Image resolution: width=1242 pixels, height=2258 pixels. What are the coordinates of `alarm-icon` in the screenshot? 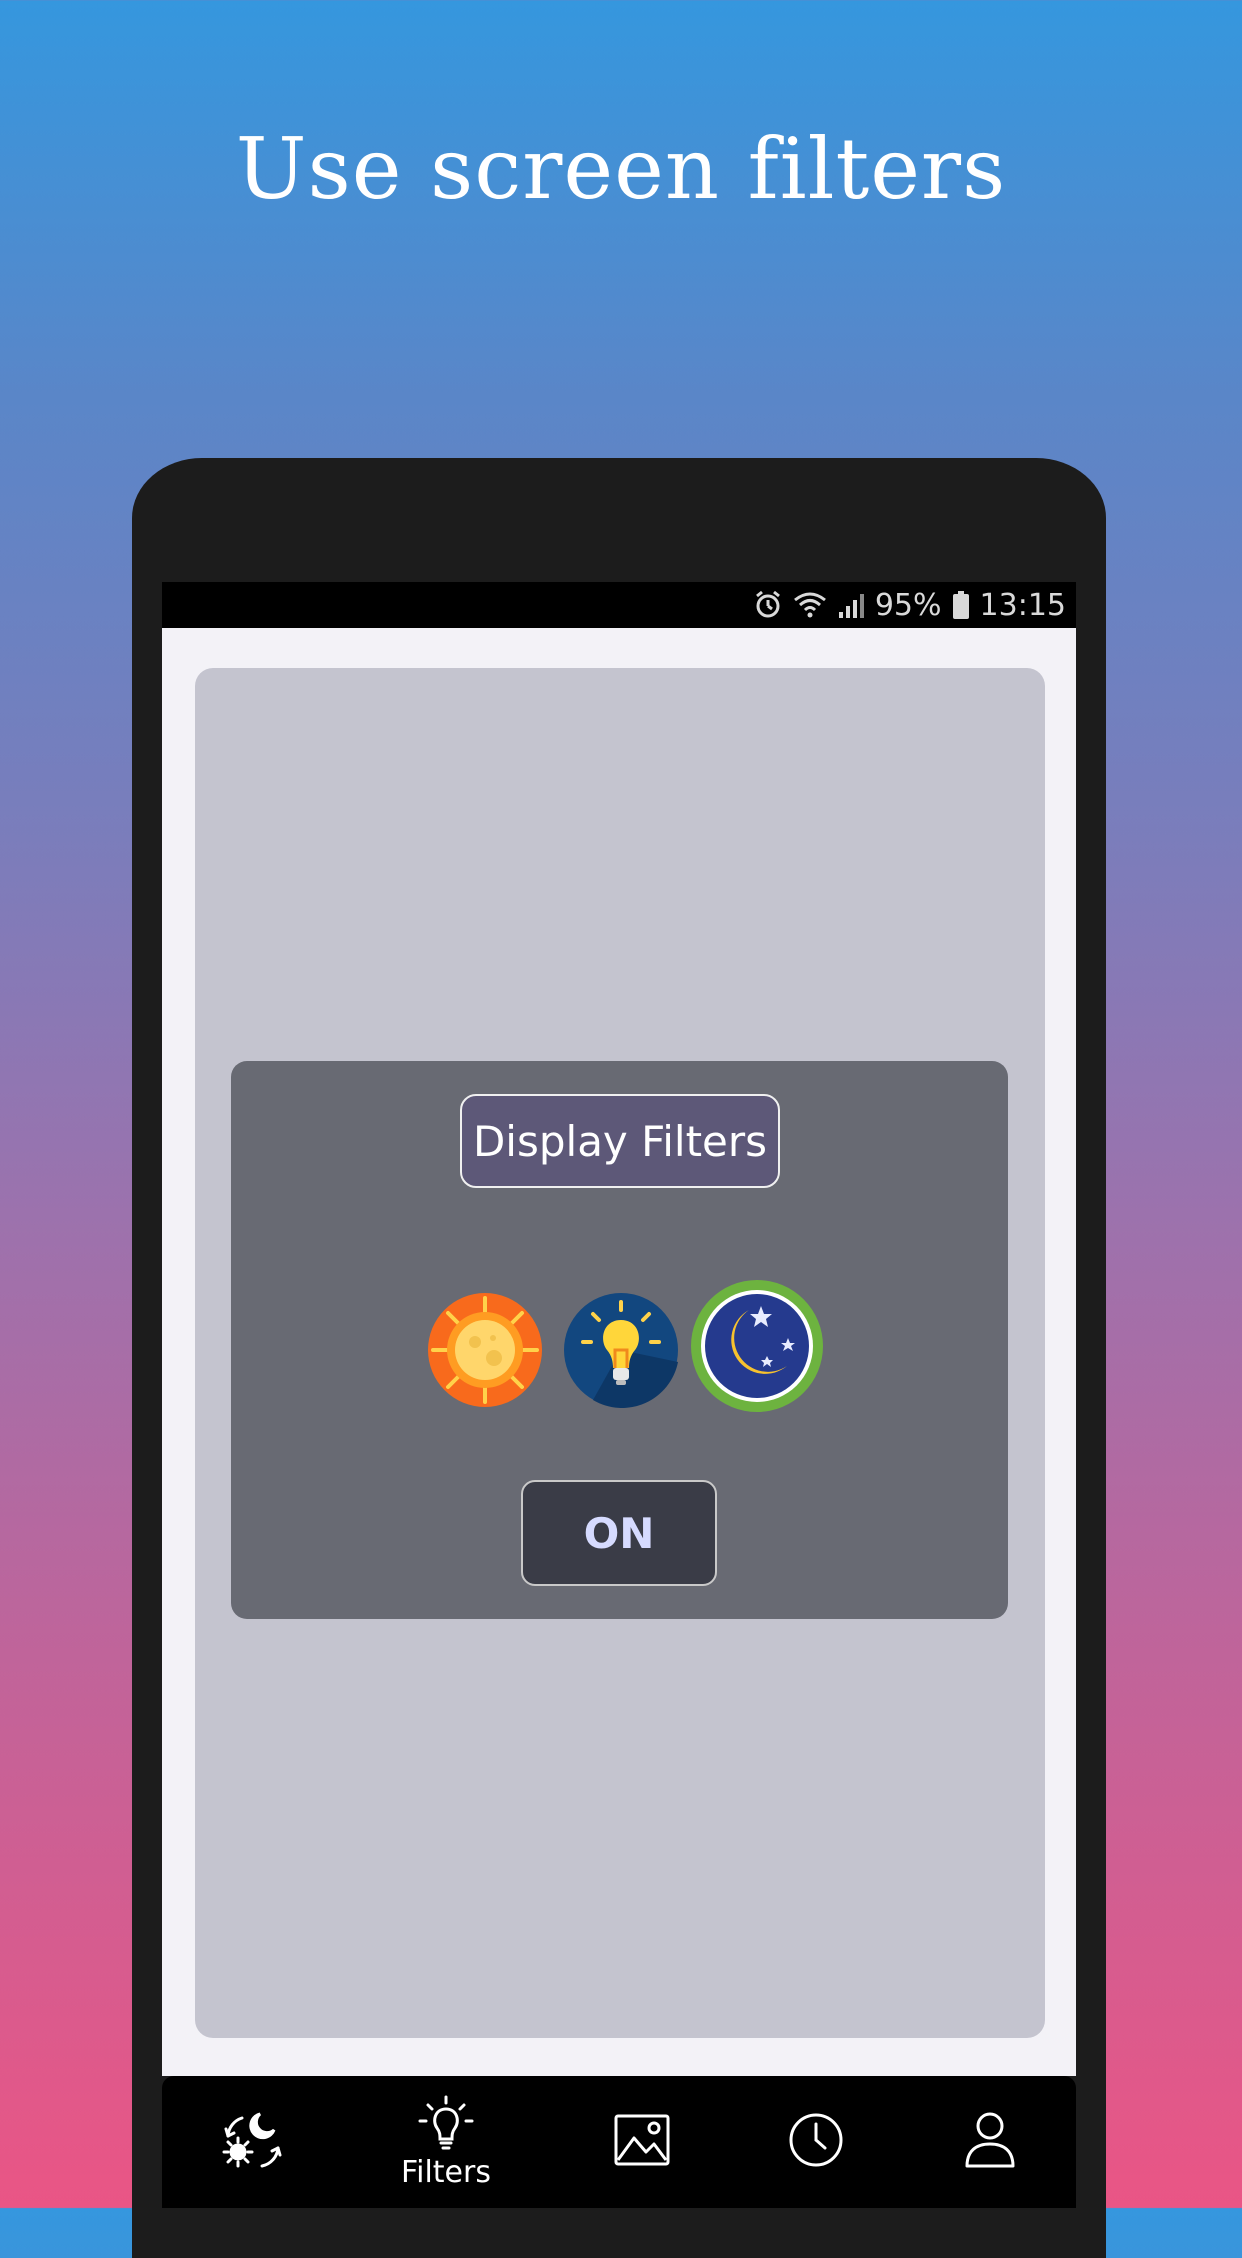 It's located at (768, 605).